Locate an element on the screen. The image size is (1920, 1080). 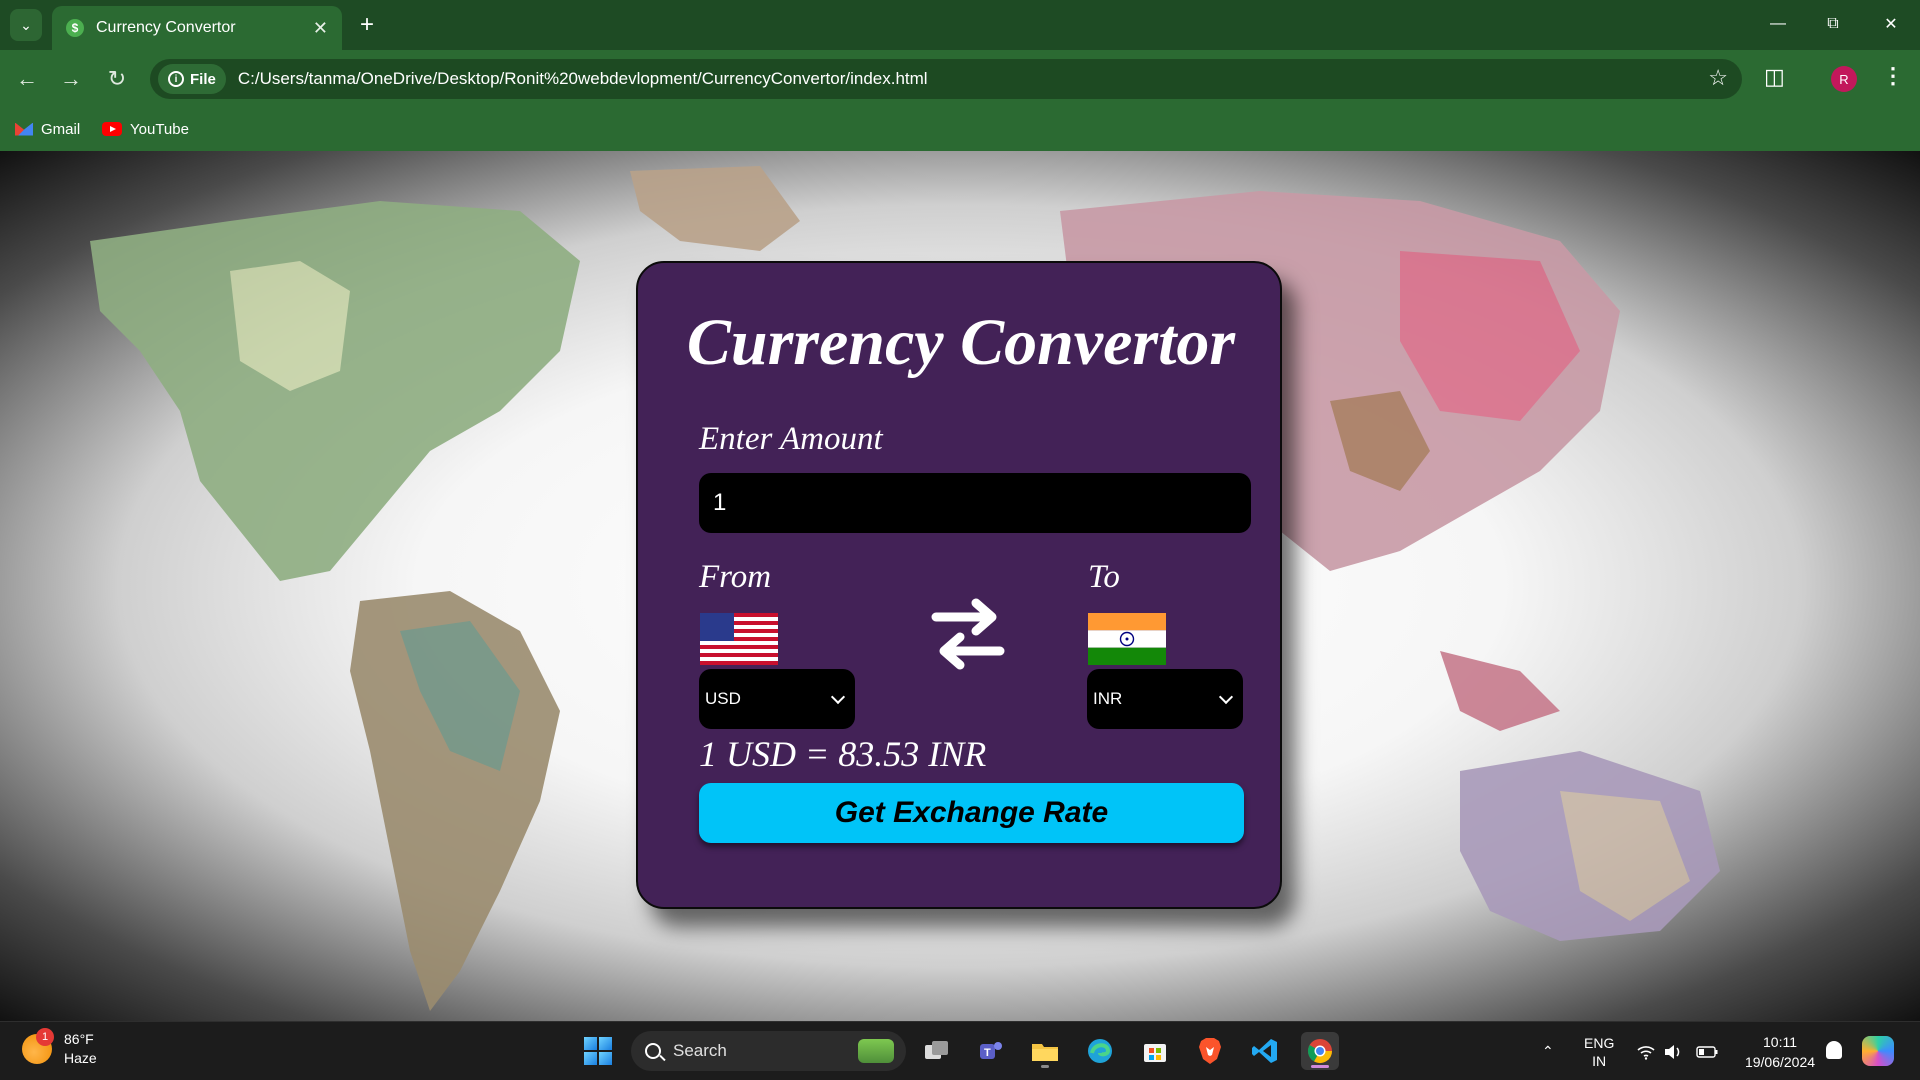
gmail-icon is located at coordinates (24, 129).